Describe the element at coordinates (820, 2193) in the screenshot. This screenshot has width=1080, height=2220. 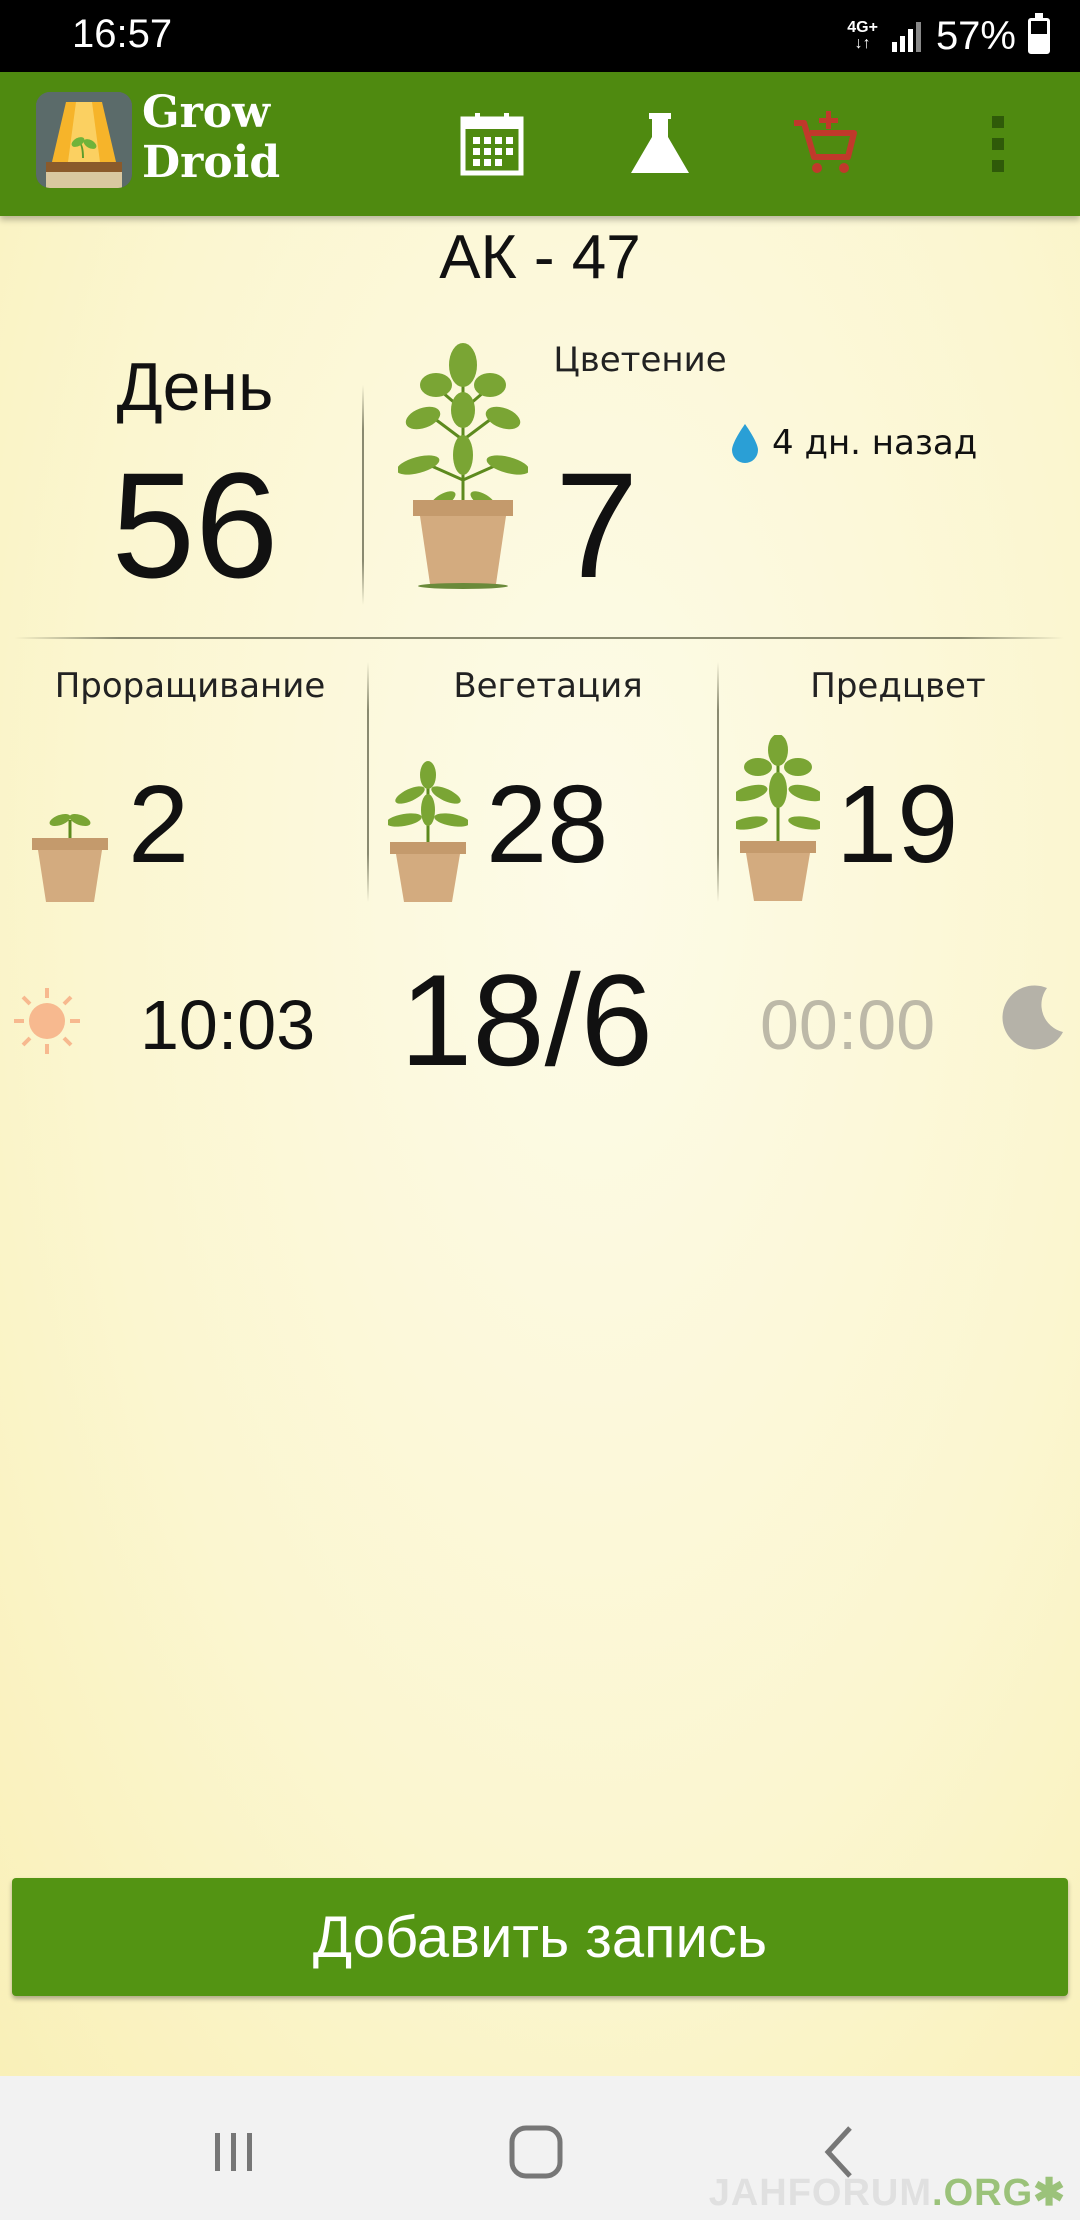
I see `watermark-main: JAHFORUM` at that location.